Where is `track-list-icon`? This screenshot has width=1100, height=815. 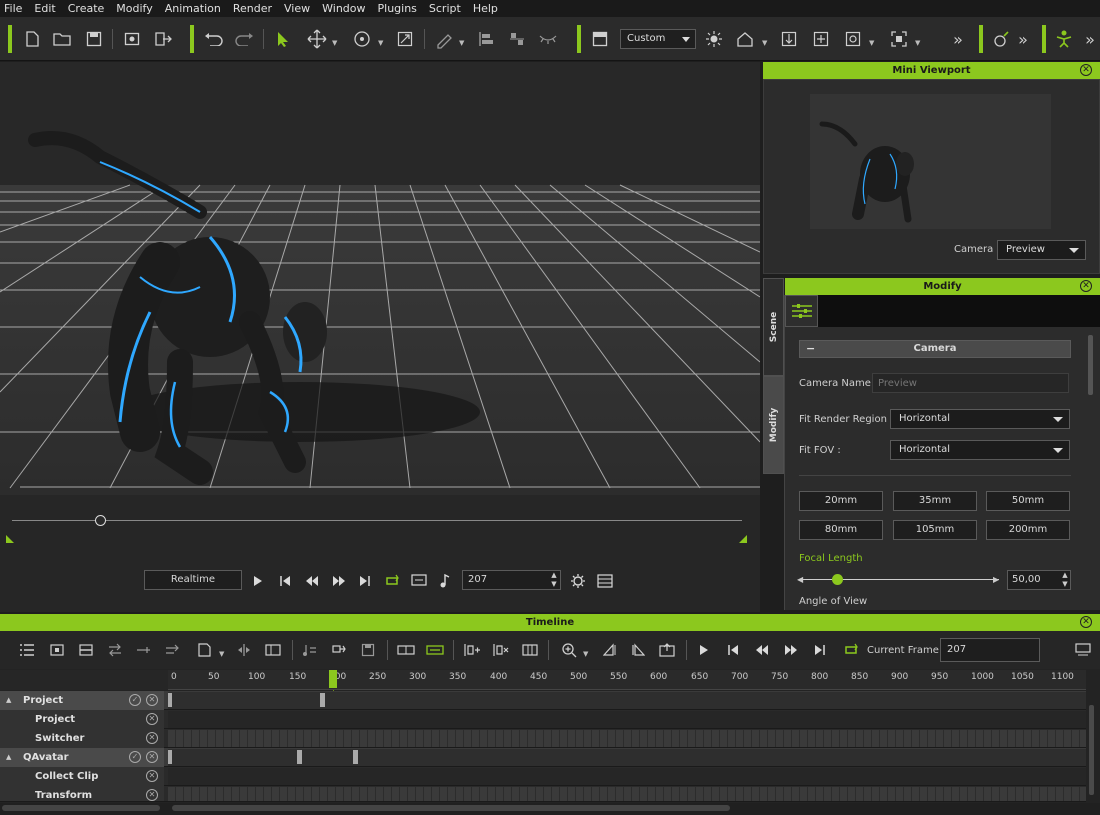 track-list-icon is located at coordinates (27, 650).